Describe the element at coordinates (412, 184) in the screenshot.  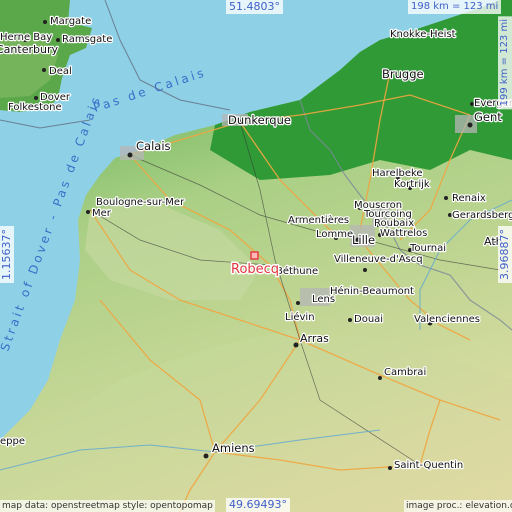
I see `place-kortrijk: Kortrijk` at that location.